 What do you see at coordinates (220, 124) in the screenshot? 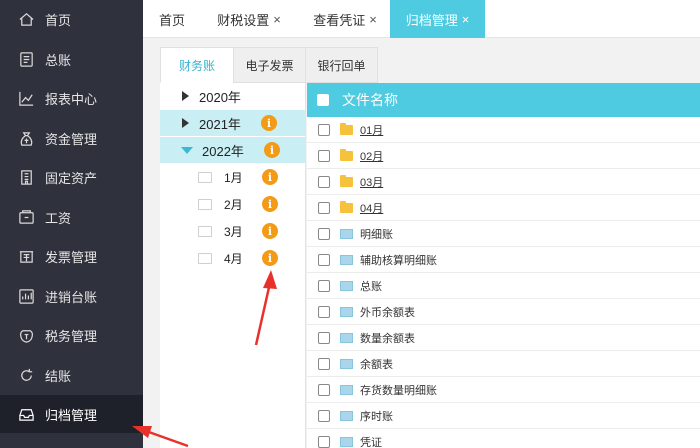
I see `tree-label: 2021年` at bounding box center [220, 124].